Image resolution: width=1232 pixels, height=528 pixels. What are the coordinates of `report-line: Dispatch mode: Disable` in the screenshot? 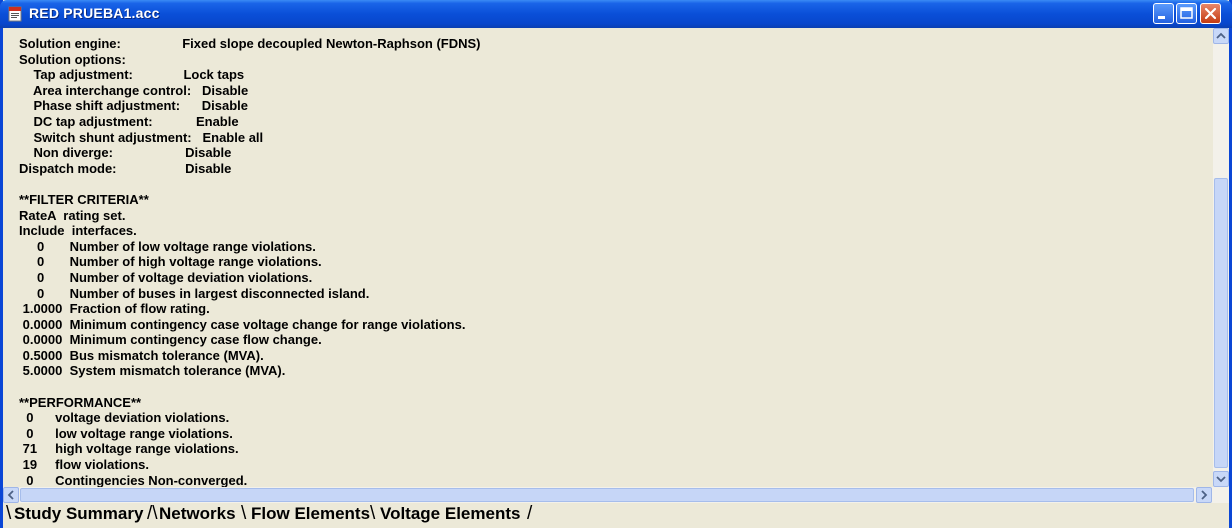 It's located at (125, 168).